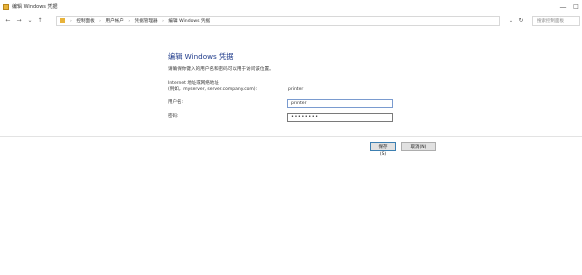  What do you see at coordinates (8, 21) in the screenshot?
I see `back-arrow-icon: ←` at bounding box center [8, 21].